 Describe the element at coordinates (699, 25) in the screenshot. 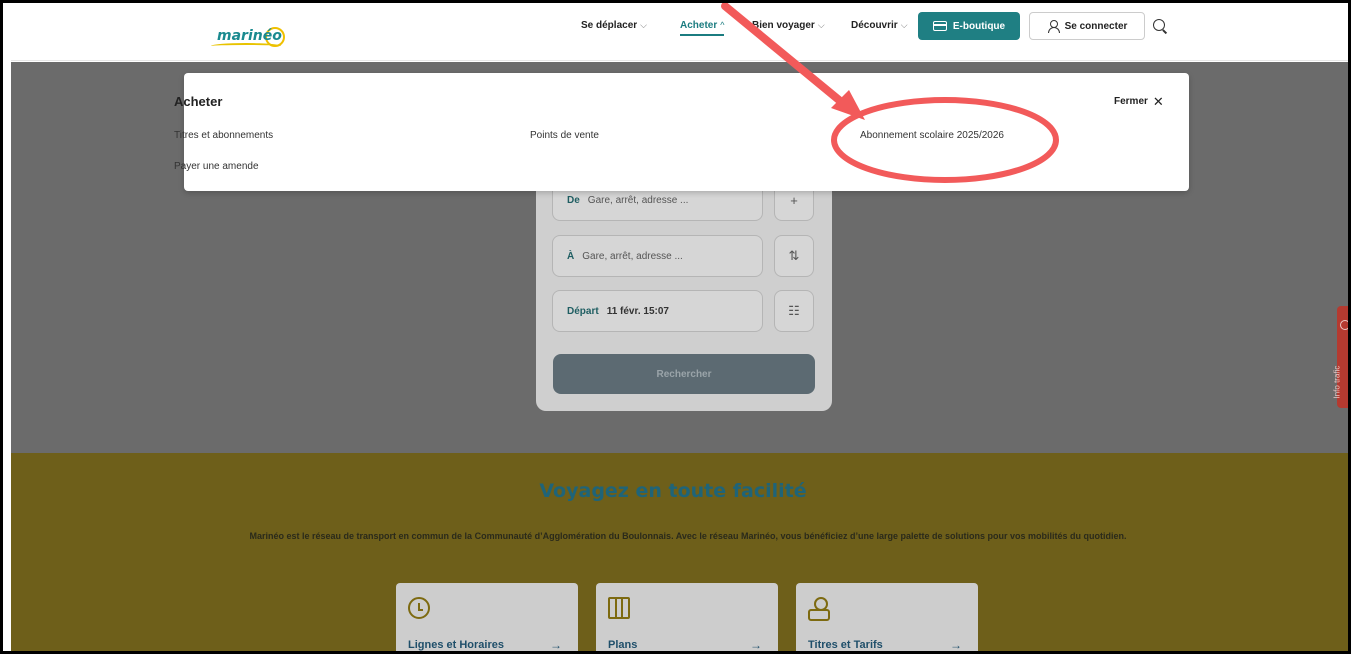

I see `nav-acheter-label: Acheter` at that location.